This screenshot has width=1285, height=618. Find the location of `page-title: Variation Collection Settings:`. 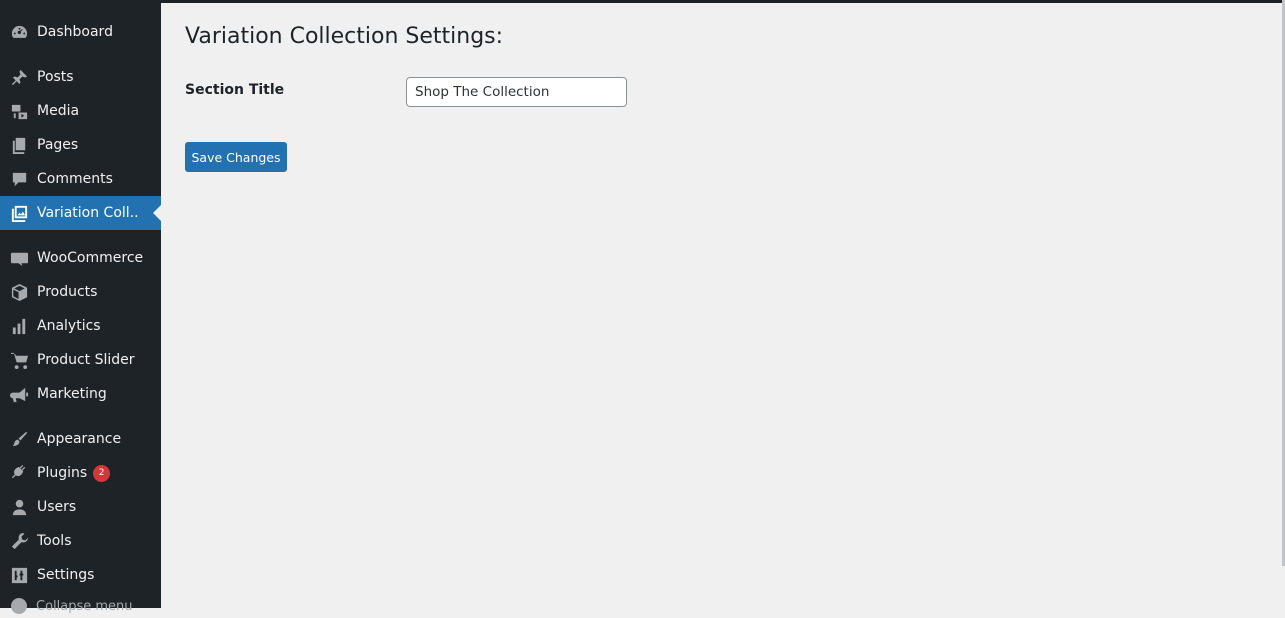

page-title: Variation Collection Settings: is located at coordinates (344, 36).